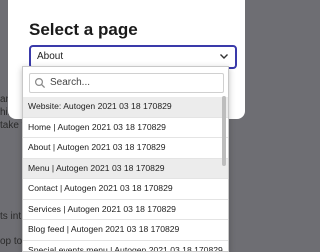  Describe the element at coordinates (224, 56) in the screenshot. I see `chevron-down-icon` at that location.